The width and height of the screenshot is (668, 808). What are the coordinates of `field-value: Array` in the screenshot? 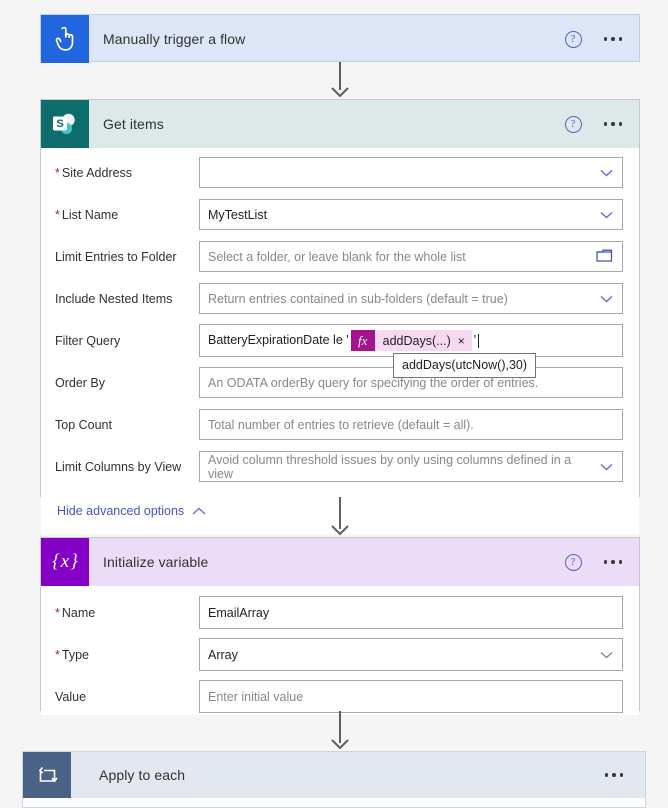 It's located at (223, 654).